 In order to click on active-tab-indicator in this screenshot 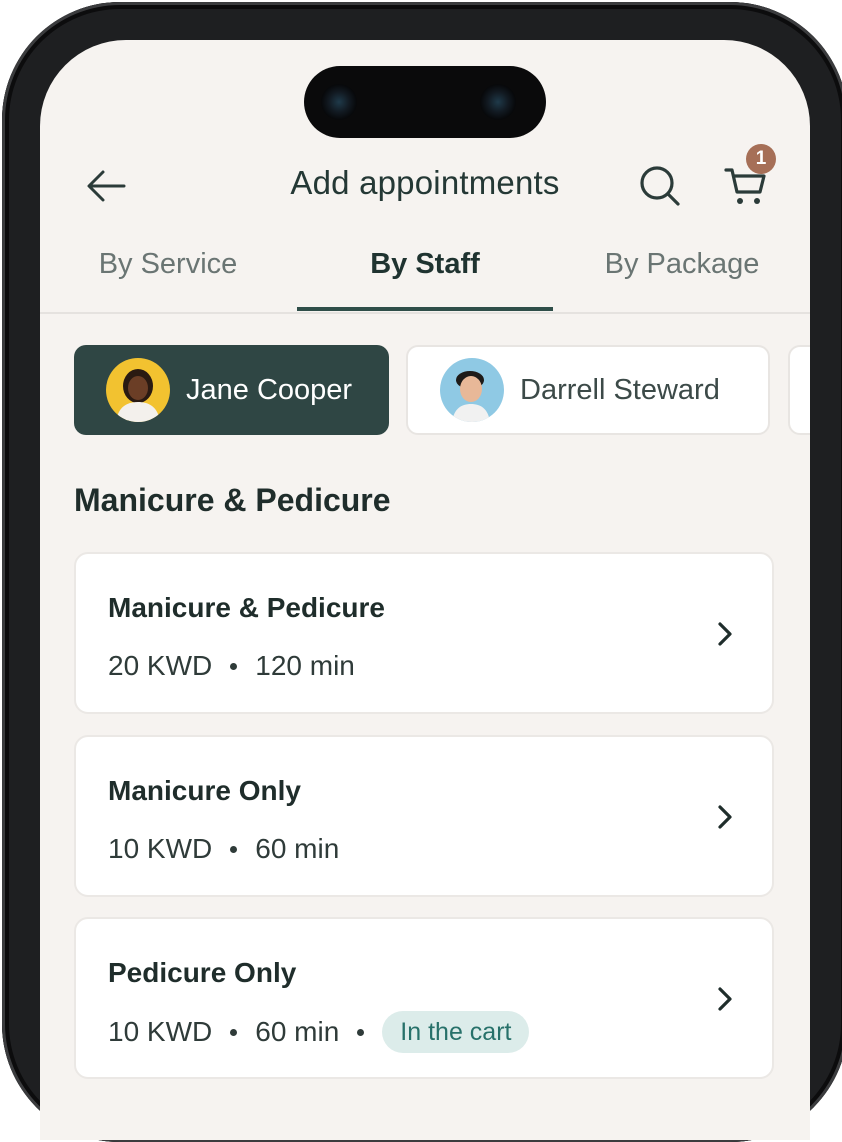, I will do `click(425, 309)`.